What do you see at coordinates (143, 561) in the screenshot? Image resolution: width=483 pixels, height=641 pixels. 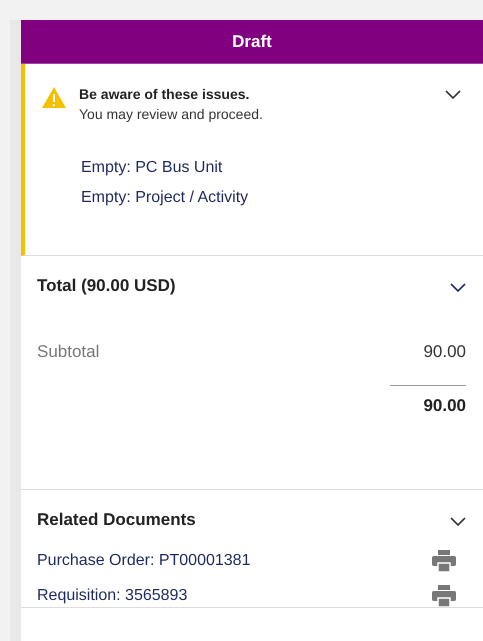 I see `document-link: Purchase Order: PT00001381` at bounding box center [143, 561].